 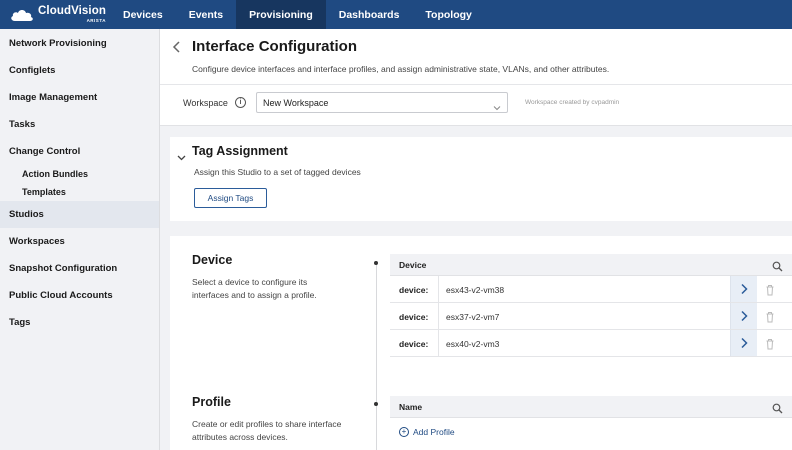 What do you see at coordinates (473, 344) in the screenshot?
I see `device-value: esx40-v2-vm3` at bounding box center [473, 344].